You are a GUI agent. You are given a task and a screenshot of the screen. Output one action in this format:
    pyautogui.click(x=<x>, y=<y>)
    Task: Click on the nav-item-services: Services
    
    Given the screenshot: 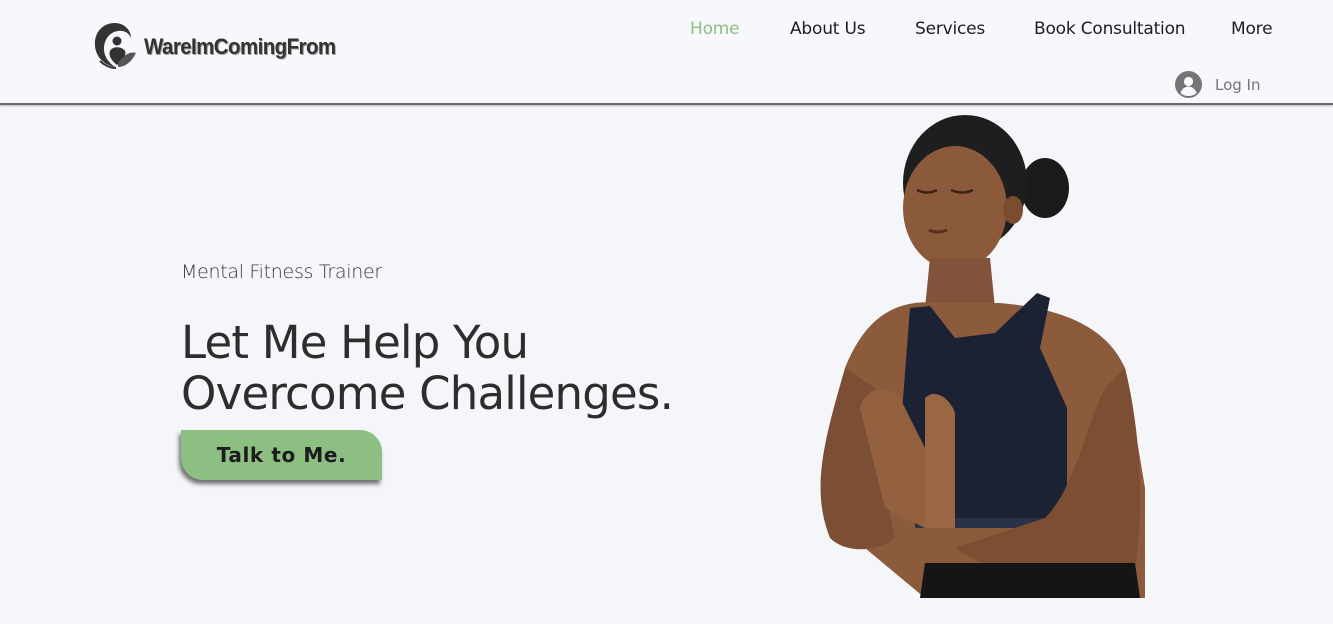 What is the action you would take?
    pyautogui.click(x=950, y=29)
    